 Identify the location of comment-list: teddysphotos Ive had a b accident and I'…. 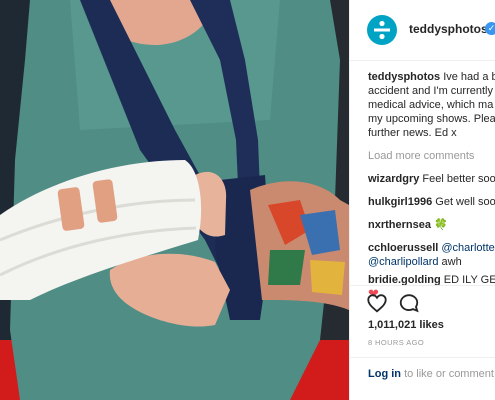
(431, 185).